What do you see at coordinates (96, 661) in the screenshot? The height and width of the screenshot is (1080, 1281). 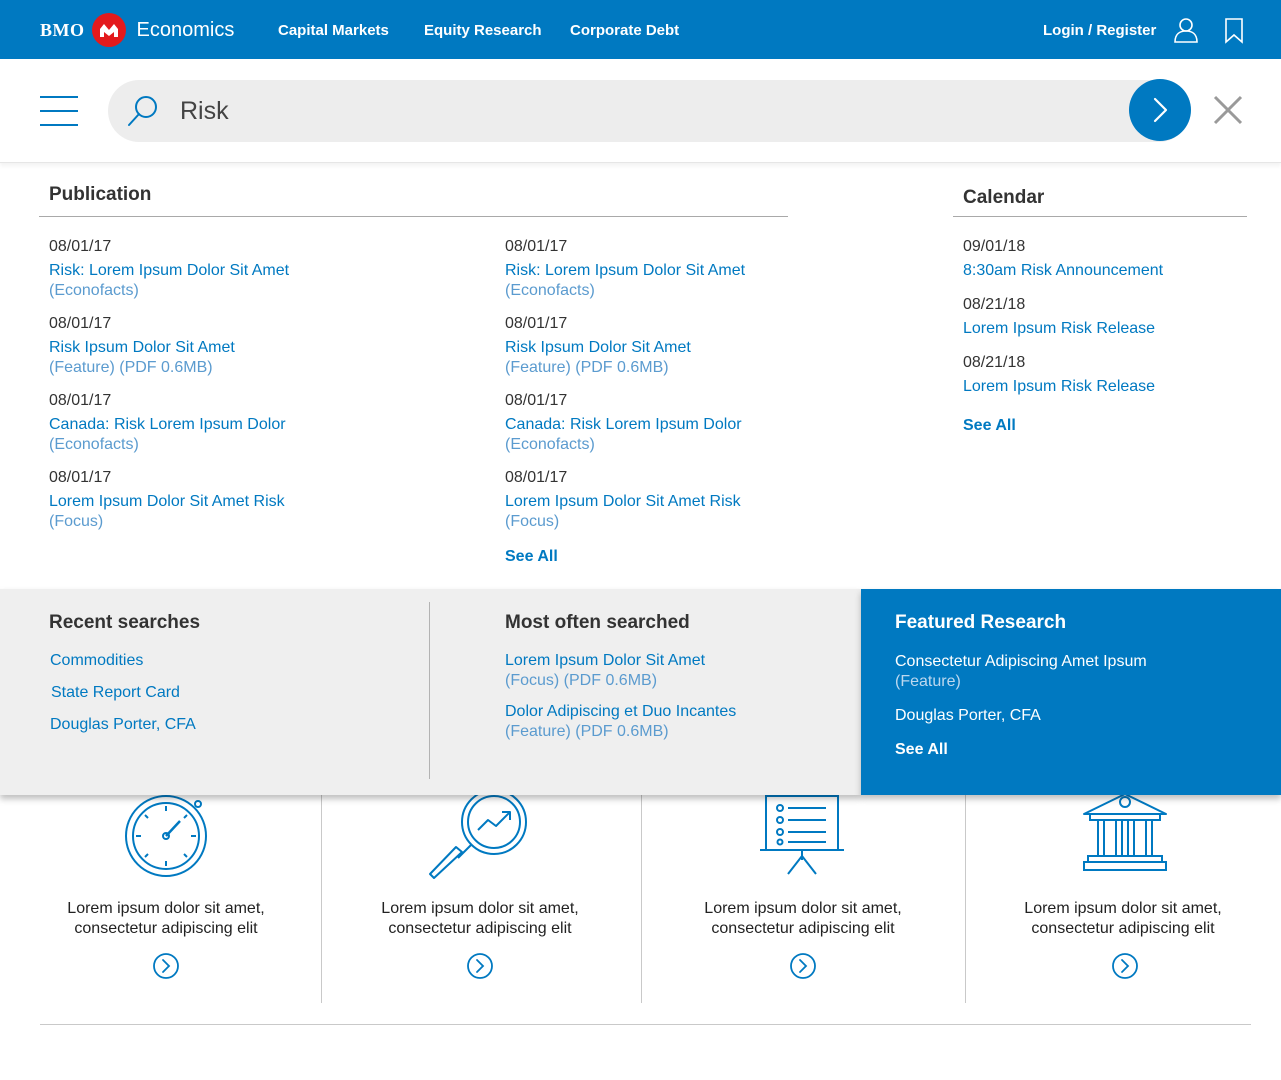 I see `recent-search-item: Commodities` at bounding box center [96, 661].